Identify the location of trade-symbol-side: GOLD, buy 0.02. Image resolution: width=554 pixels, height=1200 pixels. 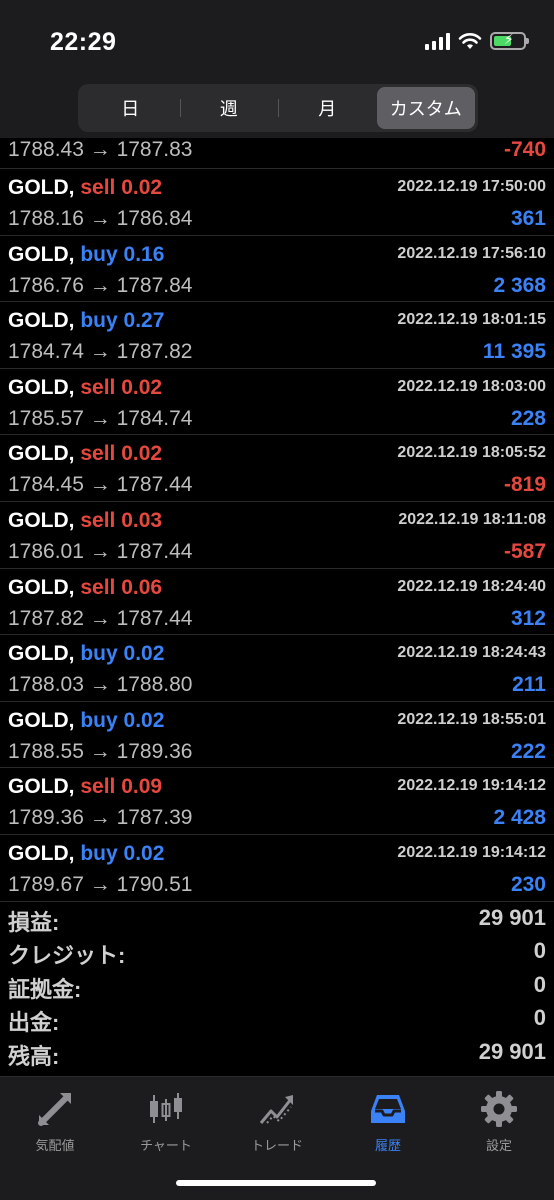
(86, 654).